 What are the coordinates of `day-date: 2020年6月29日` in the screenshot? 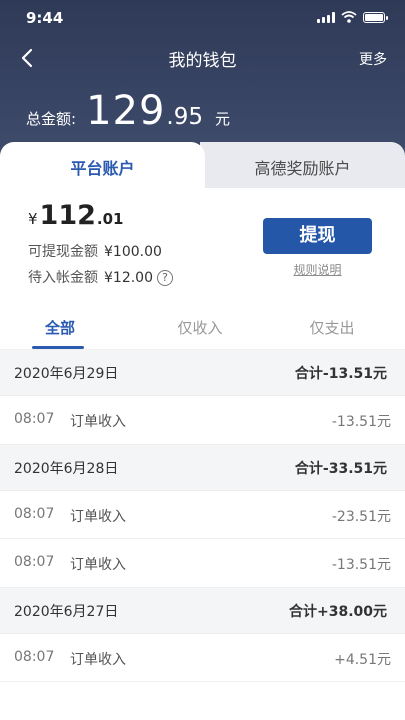 It's located at (66, 374).